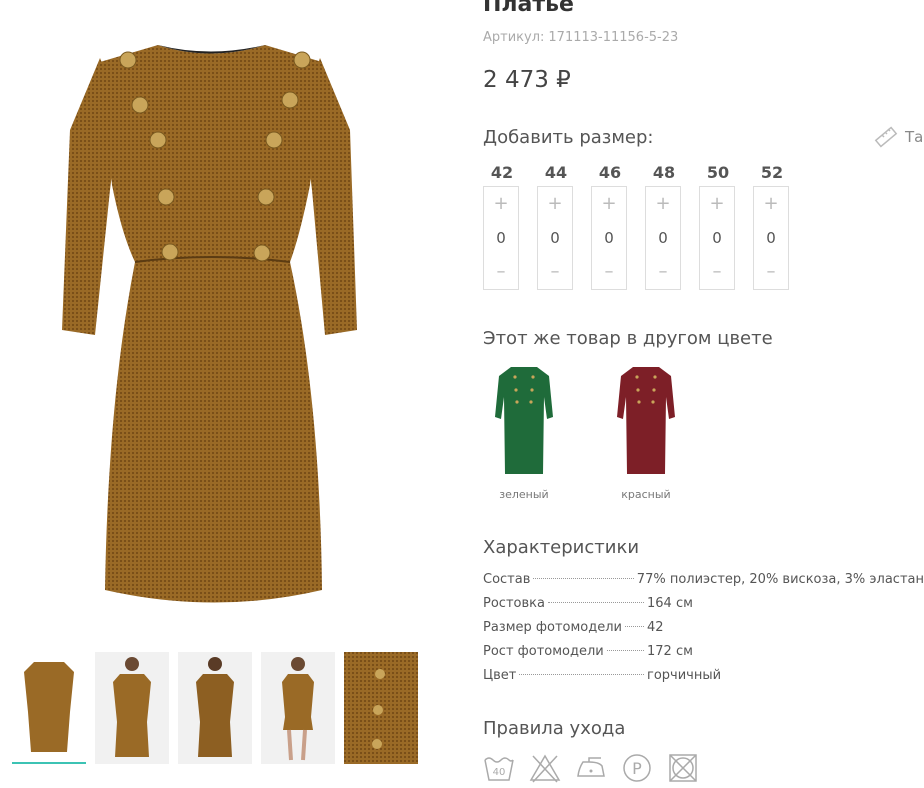 Image resolution: width=924 pixels, height=788 pixels. What do you see at coordinates (545, 768) in the screenshot?
I see `no-bleach-icon` at bounding box center [545, 768].